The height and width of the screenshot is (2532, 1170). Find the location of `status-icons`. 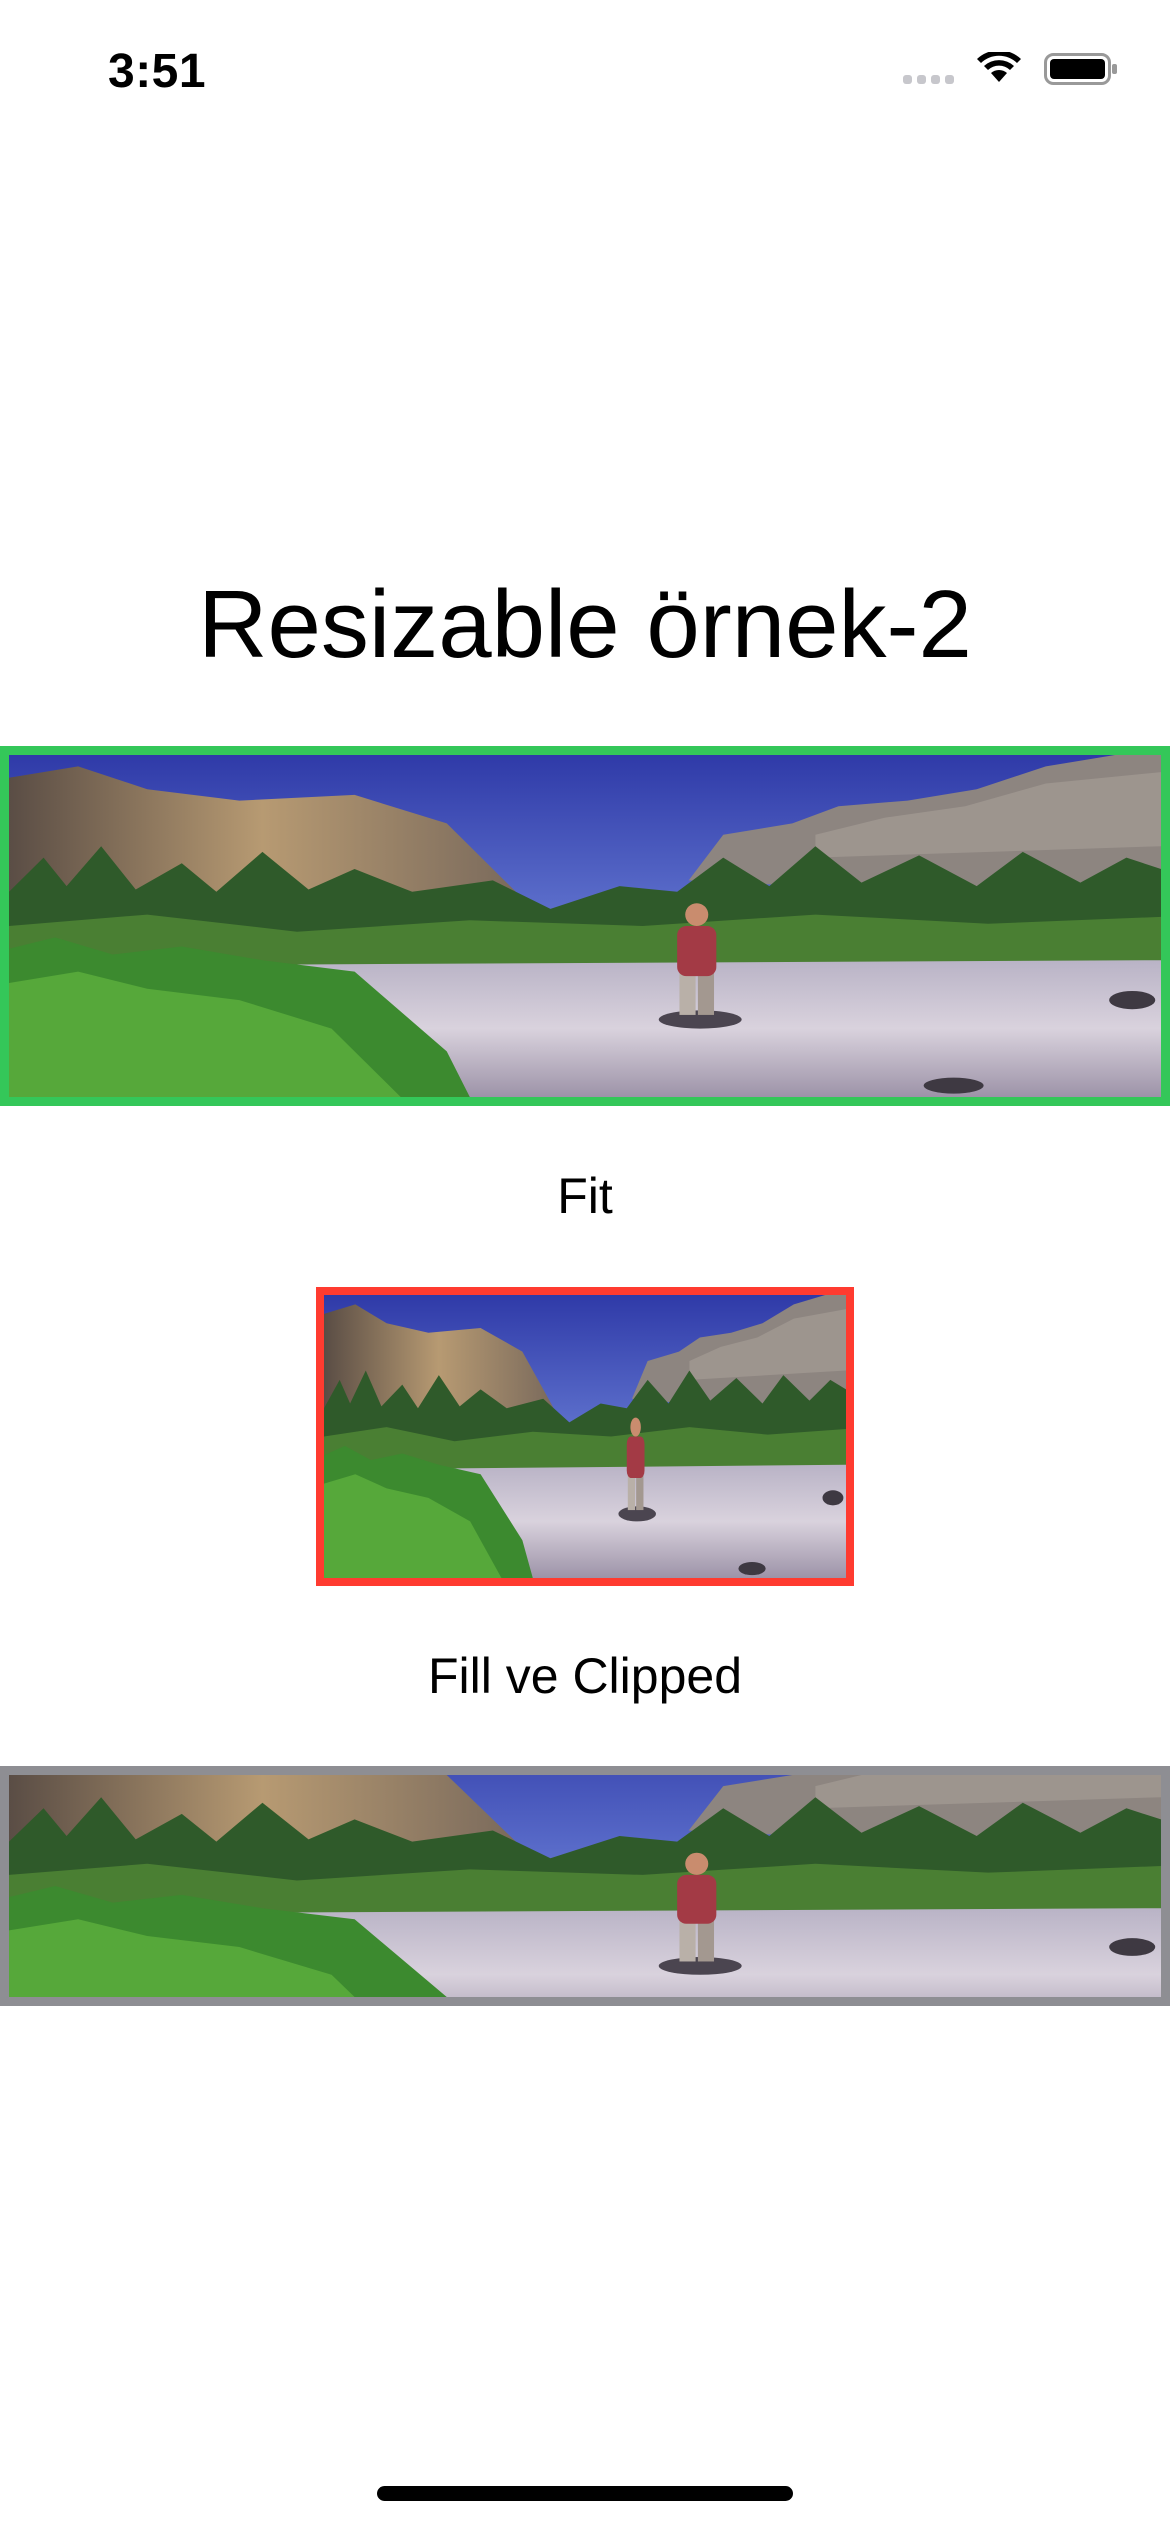

status-icons is located at coordinates (1010, 69).